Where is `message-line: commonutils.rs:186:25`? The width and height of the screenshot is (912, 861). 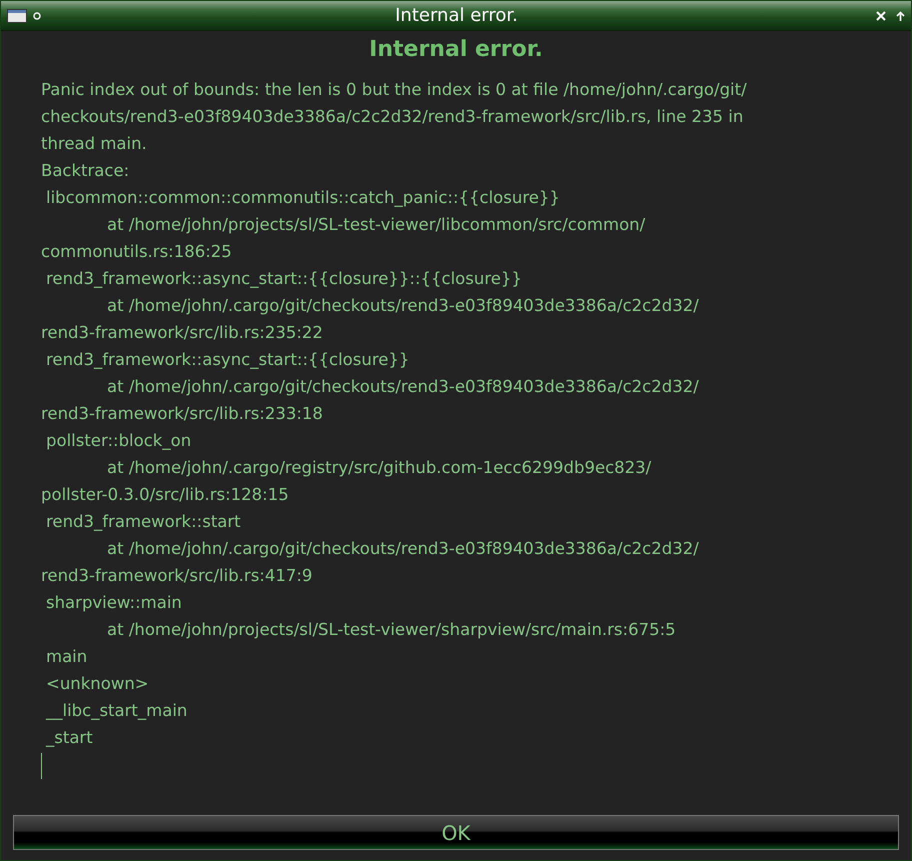
message-line: commonutils.rs:186:25 is located at coordinates (136, 251).